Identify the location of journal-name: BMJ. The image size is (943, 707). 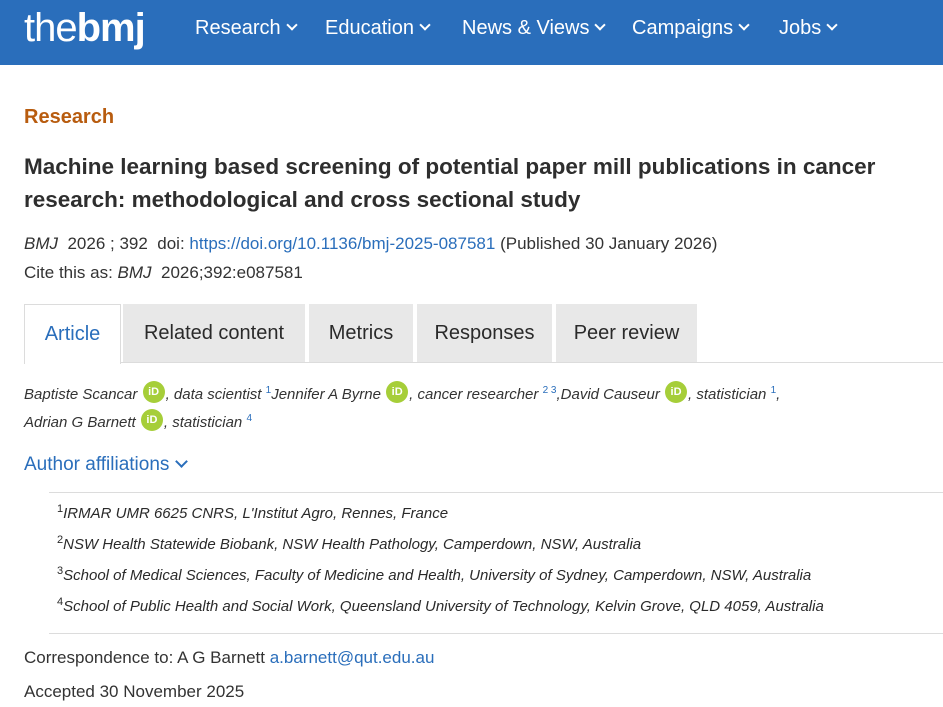
(41, 243).